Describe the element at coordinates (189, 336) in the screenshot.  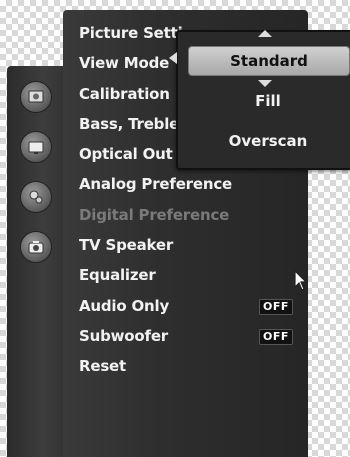
I see `menu-item-subwoofer: Subwoofer OFF` at that location.